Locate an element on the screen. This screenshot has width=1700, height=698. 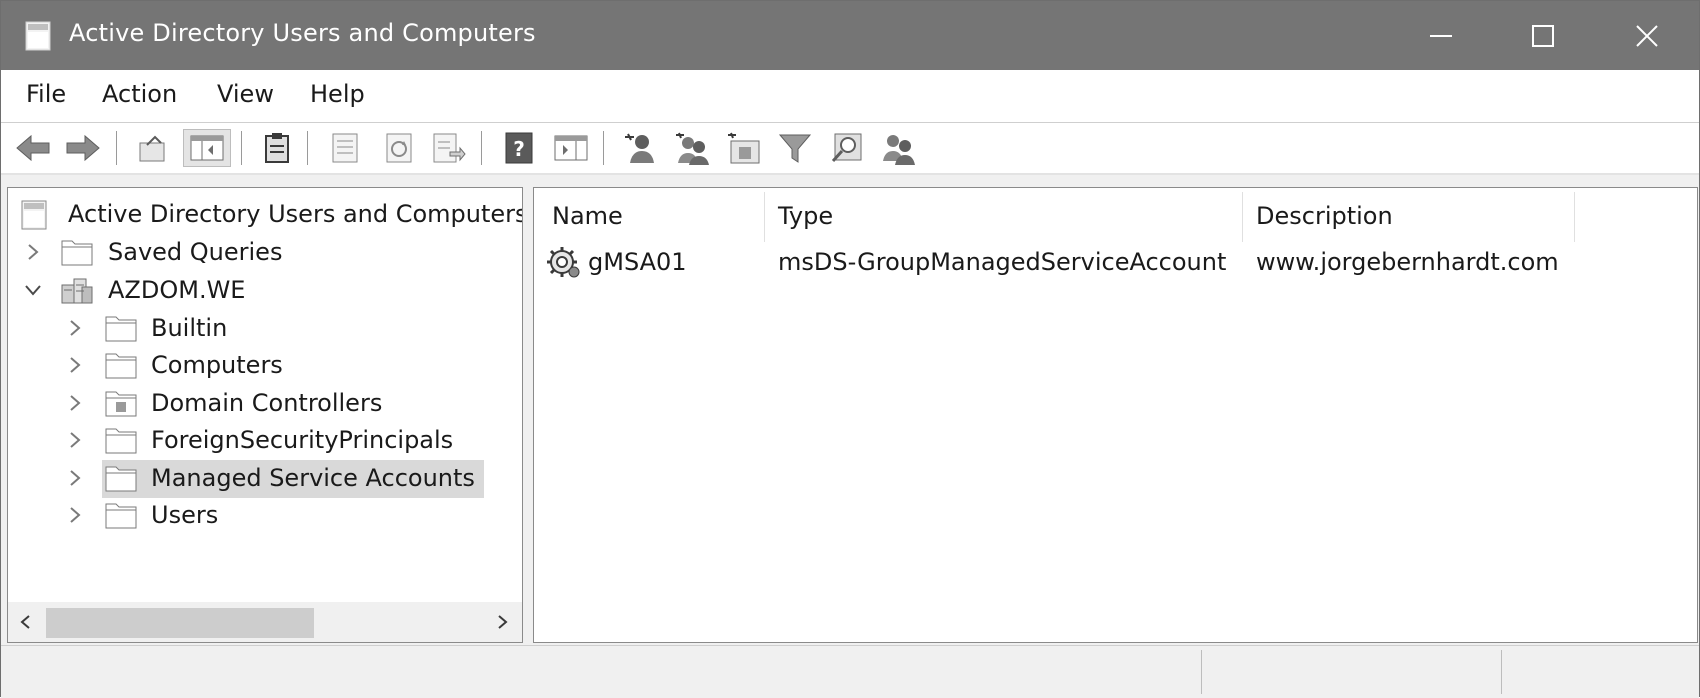
close-icon is located at coordinates (1647, 35).